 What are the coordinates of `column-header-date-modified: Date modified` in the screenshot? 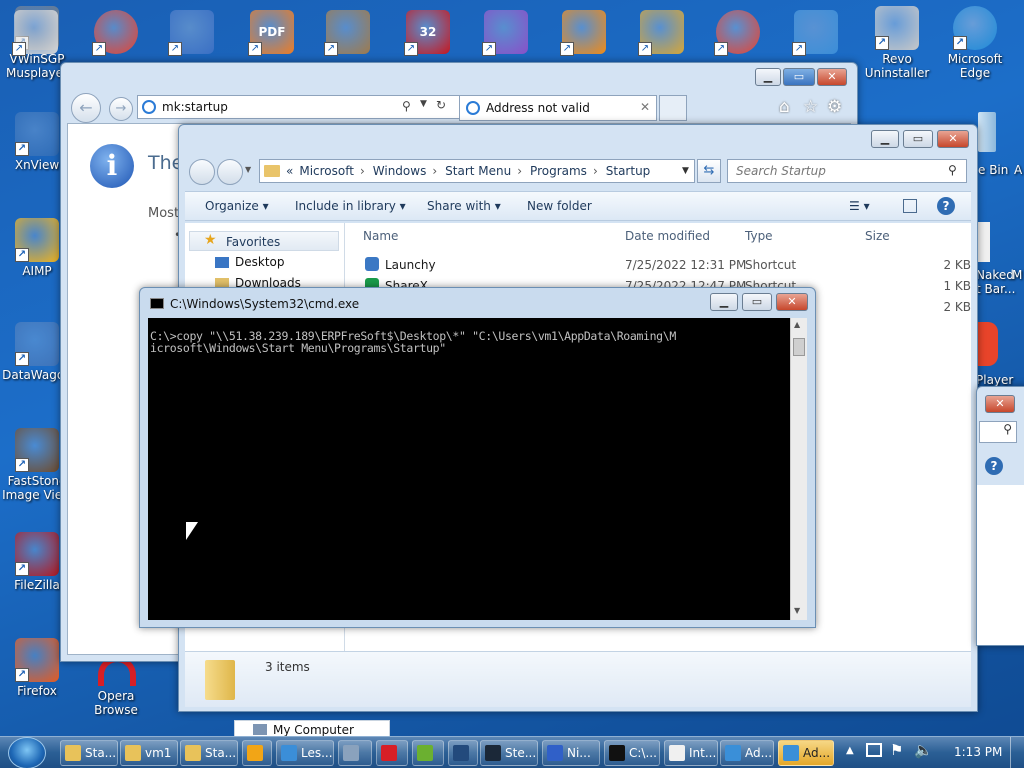 It's located at (667, 236).